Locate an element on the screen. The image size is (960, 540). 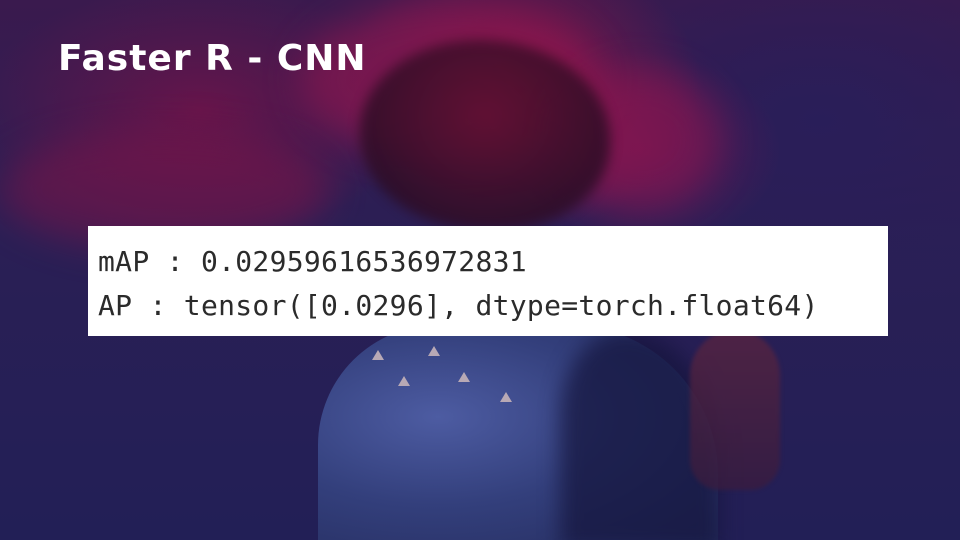
slide-title: Faster R - CNN is located at coordinates (212, 58).